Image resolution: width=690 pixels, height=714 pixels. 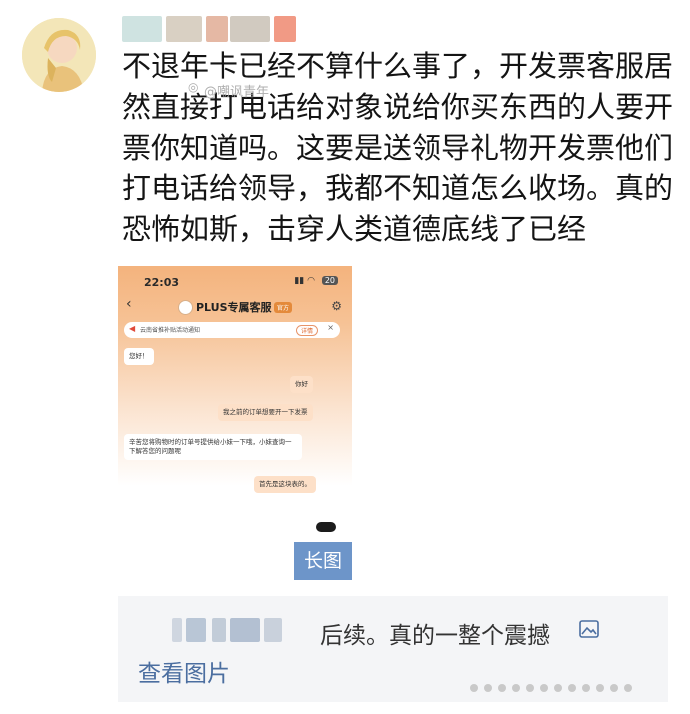 I want to click on repost-card: 后续。真的一整个震撼 查看图片, so click(x=393, y=649).